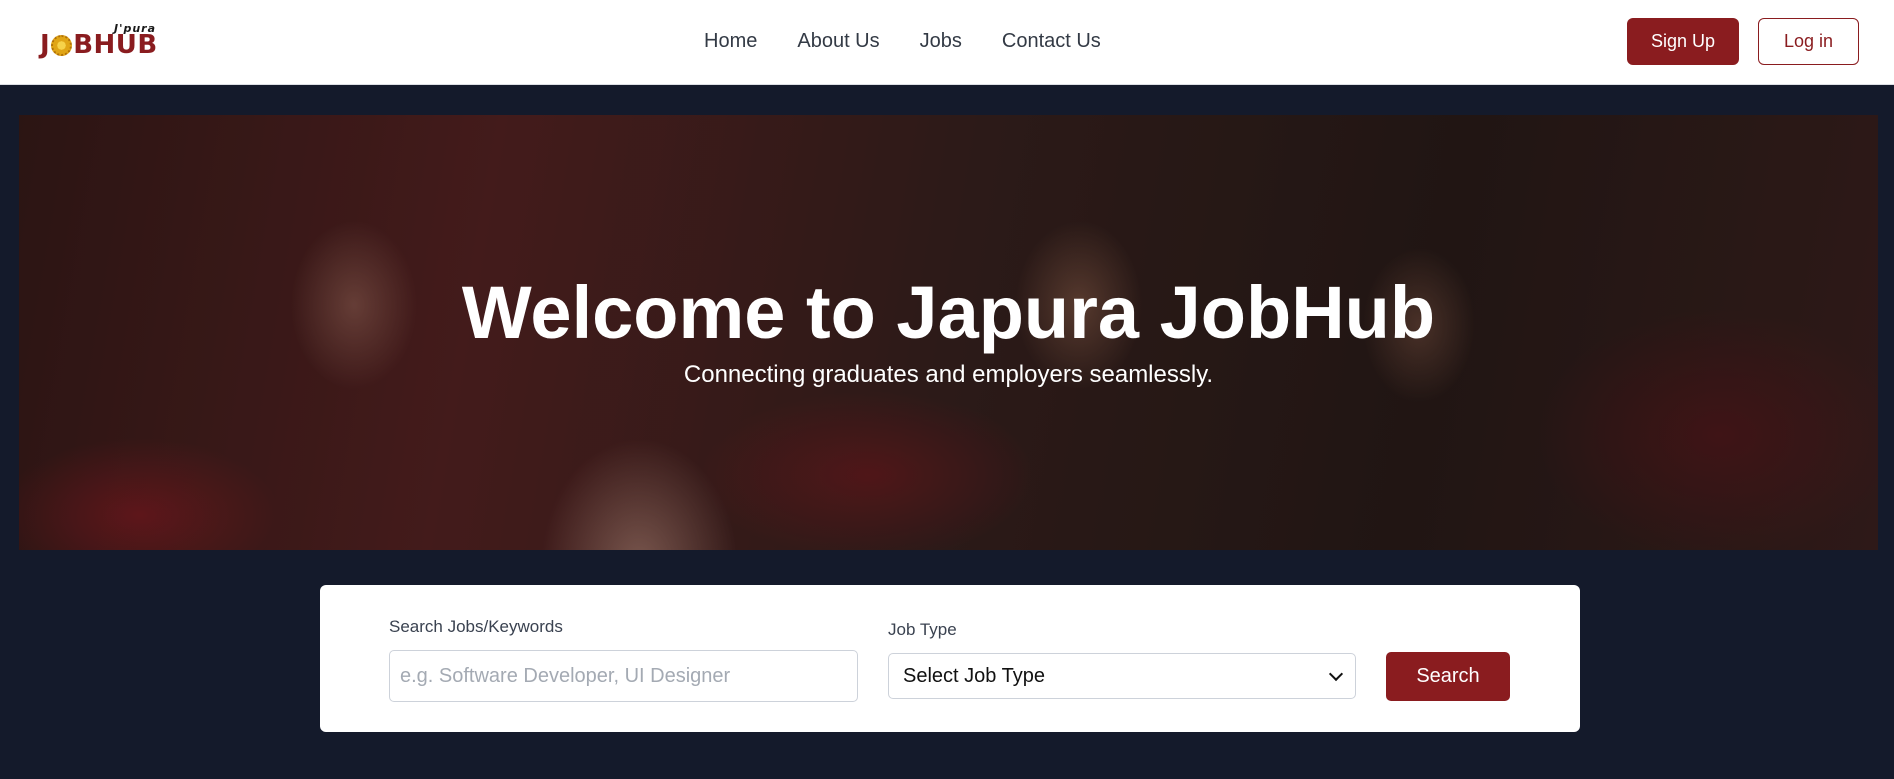  Describe the element at coordinates (476, 626) in the screenshot. I see `keyword-label: Search Jobs/Keywords` at that location.